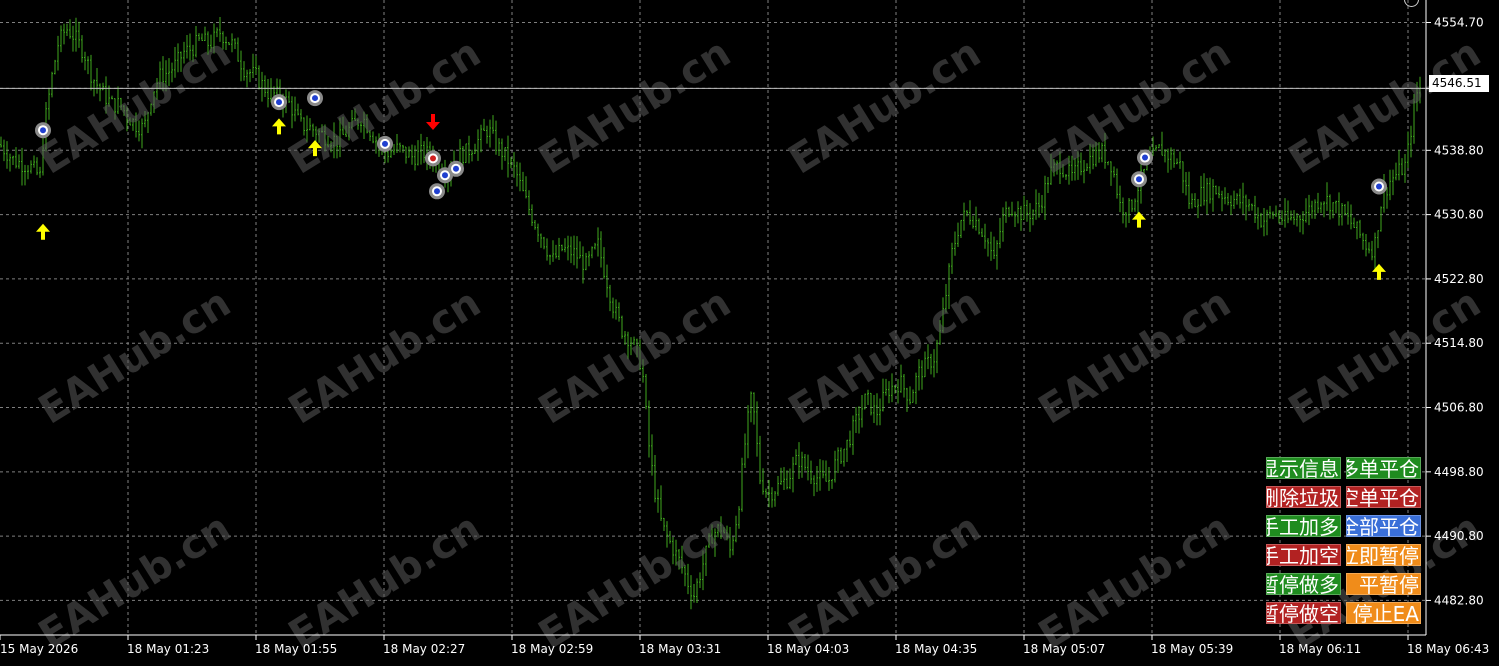 The height and width of the screenshot is (666, 1499). Describe the element at coordinates (1389, 584) in the screenshot. I see `panel-button-label: 平暂停` at that location.